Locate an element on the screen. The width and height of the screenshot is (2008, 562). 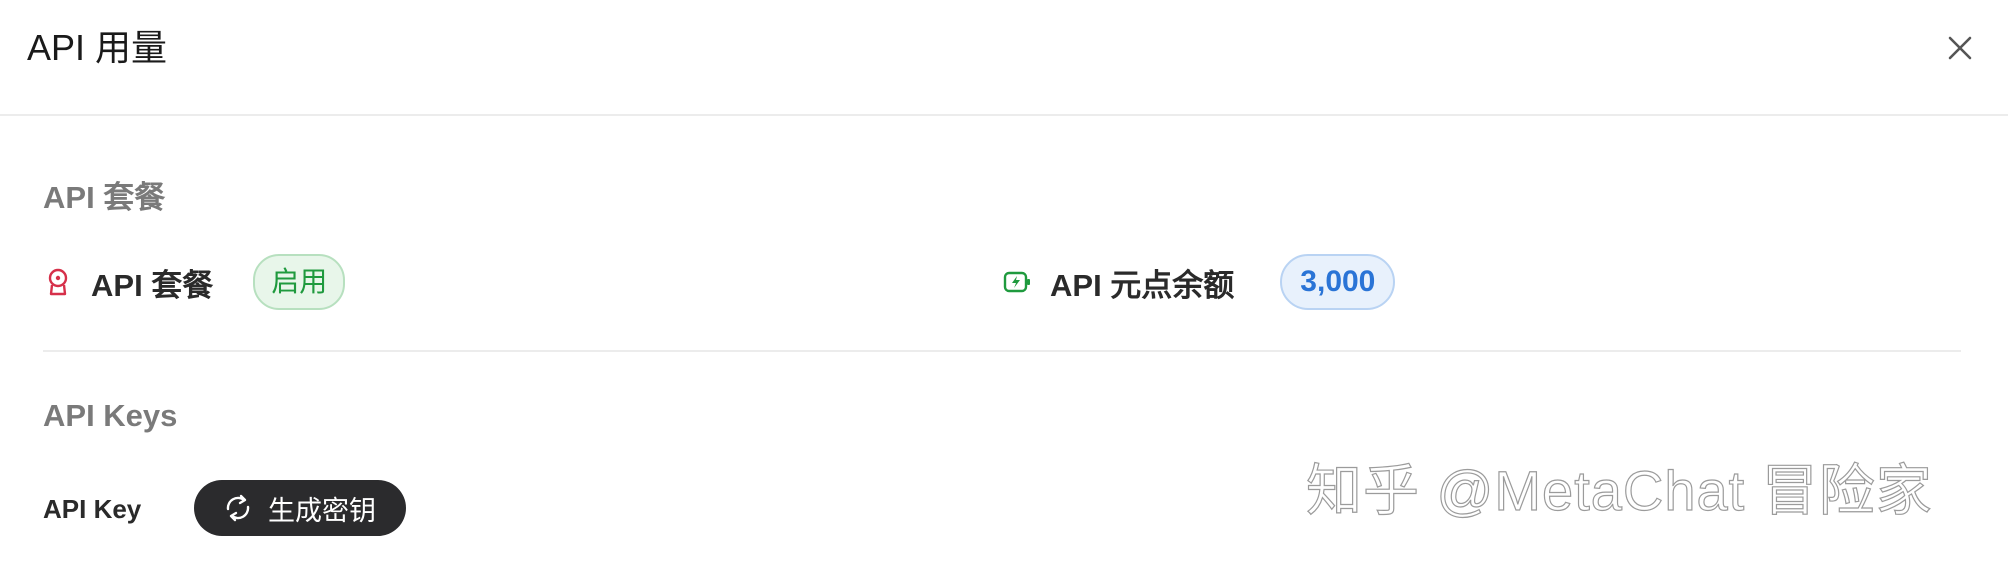
credits-value-badge: 3,000 is located at coordinates (1338, 282).